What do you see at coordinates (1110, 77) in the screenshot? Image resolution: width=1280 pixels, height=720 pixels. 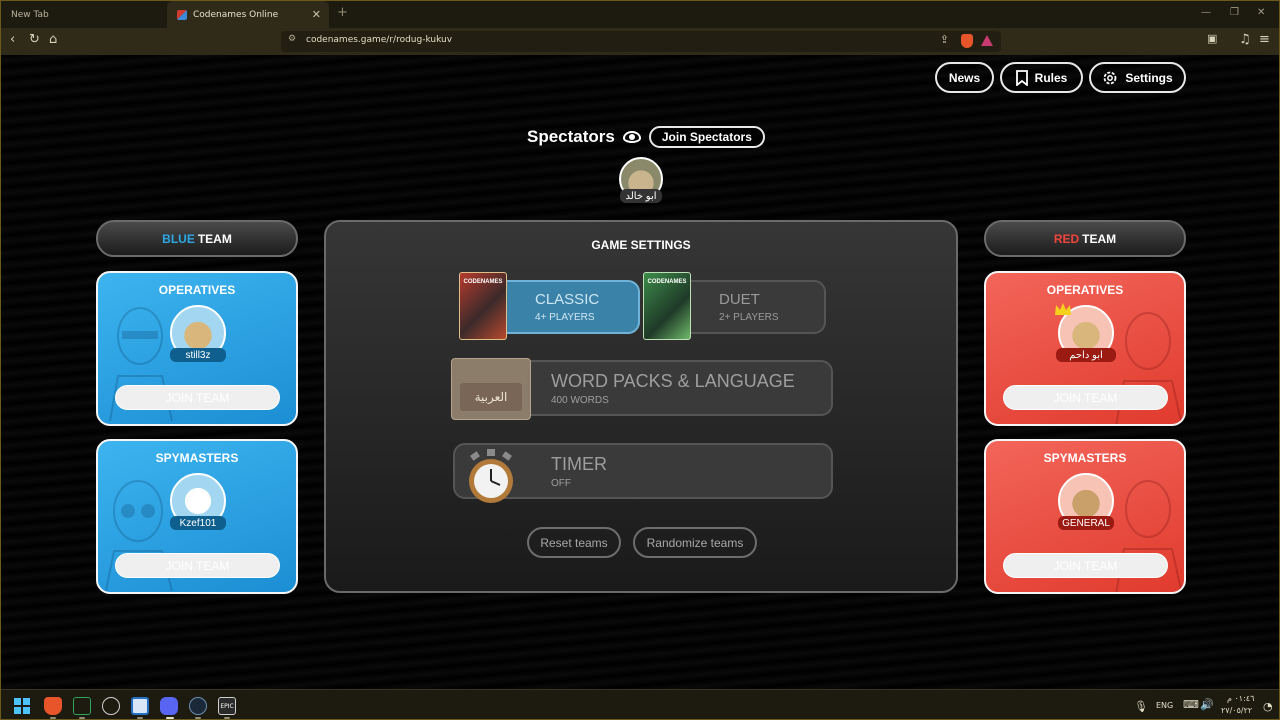 I see `gear-icon` at bounding box center [1110, 77].